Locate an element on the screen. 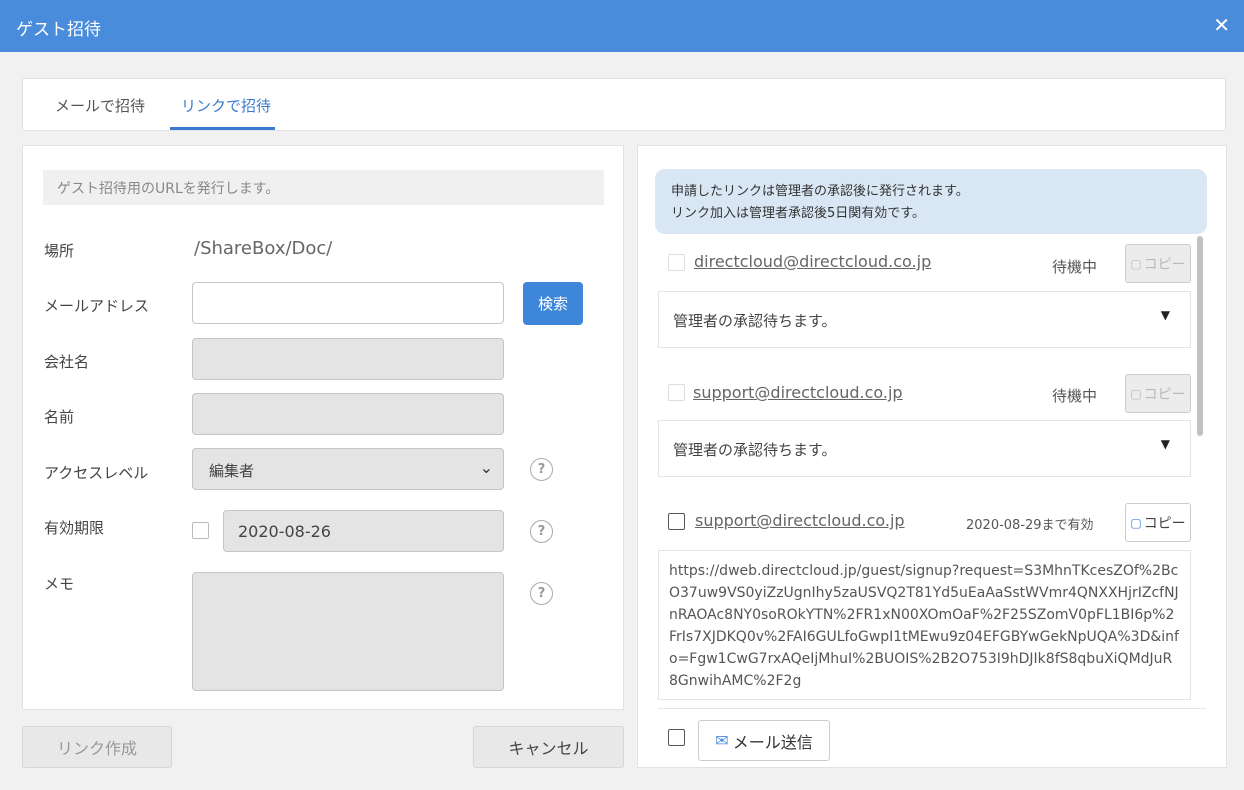  email-label: メールアドレス is located at coordinates (97, 306).